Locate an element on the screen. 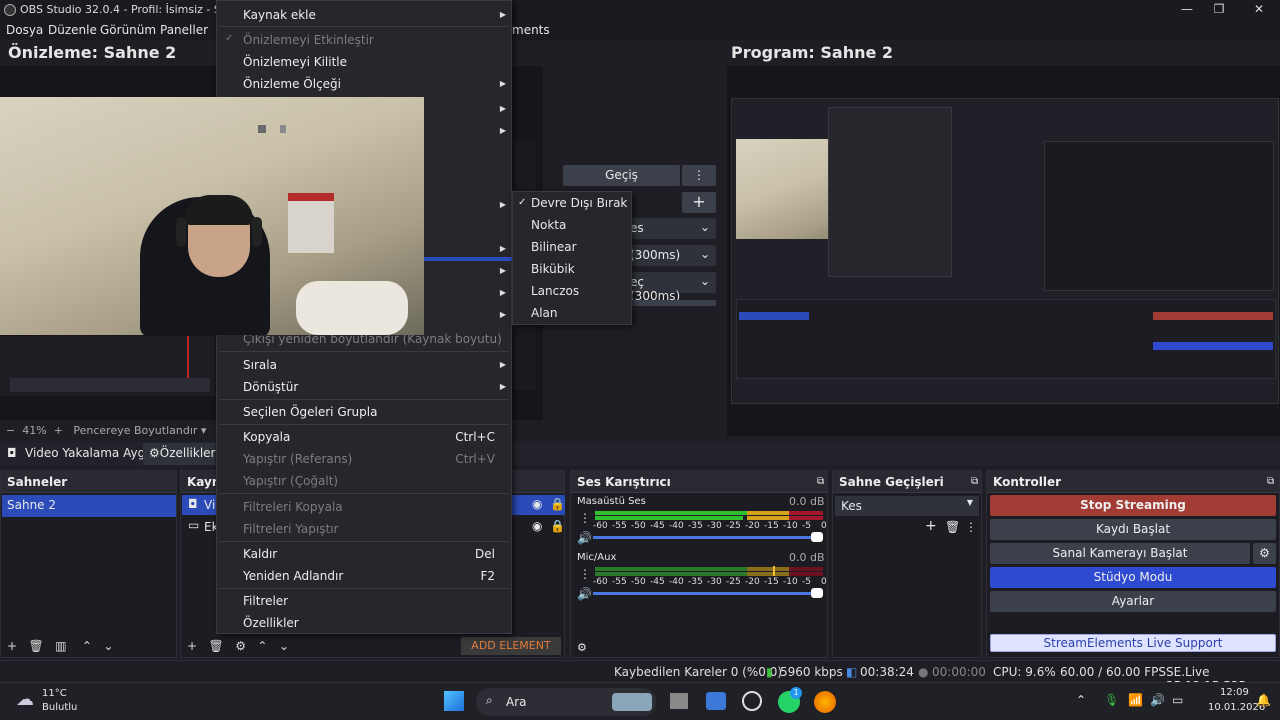 Image resolution: width=1280 pixels, height=720 pixels. meter-scale-tick: -5 is located at coordinates (806, 526).